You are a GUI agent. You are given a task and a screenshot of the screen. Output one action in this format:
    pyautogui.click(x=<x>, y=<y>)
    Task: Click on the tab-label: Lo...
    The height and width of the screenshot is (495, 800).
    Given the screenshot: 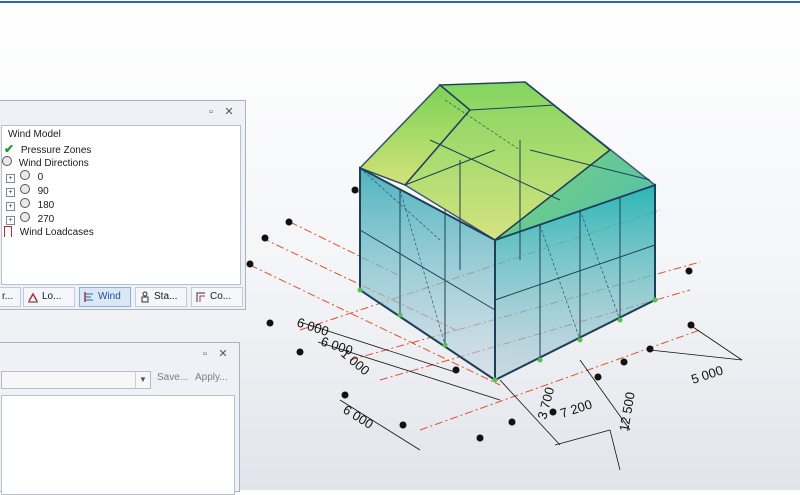 What is the action you would take?
    pyautogui.click(x=52, y=296)
    